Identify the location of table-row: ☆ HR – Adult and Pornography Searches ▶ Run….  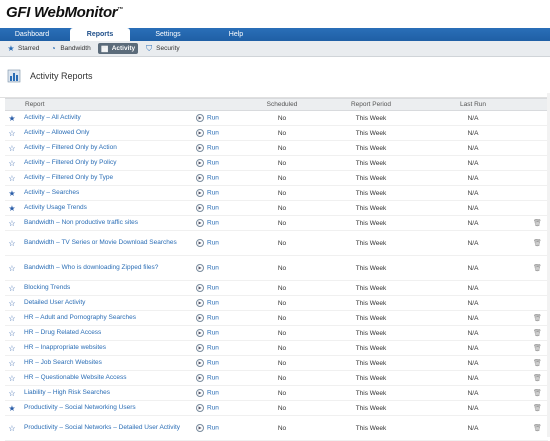
(276, 318).